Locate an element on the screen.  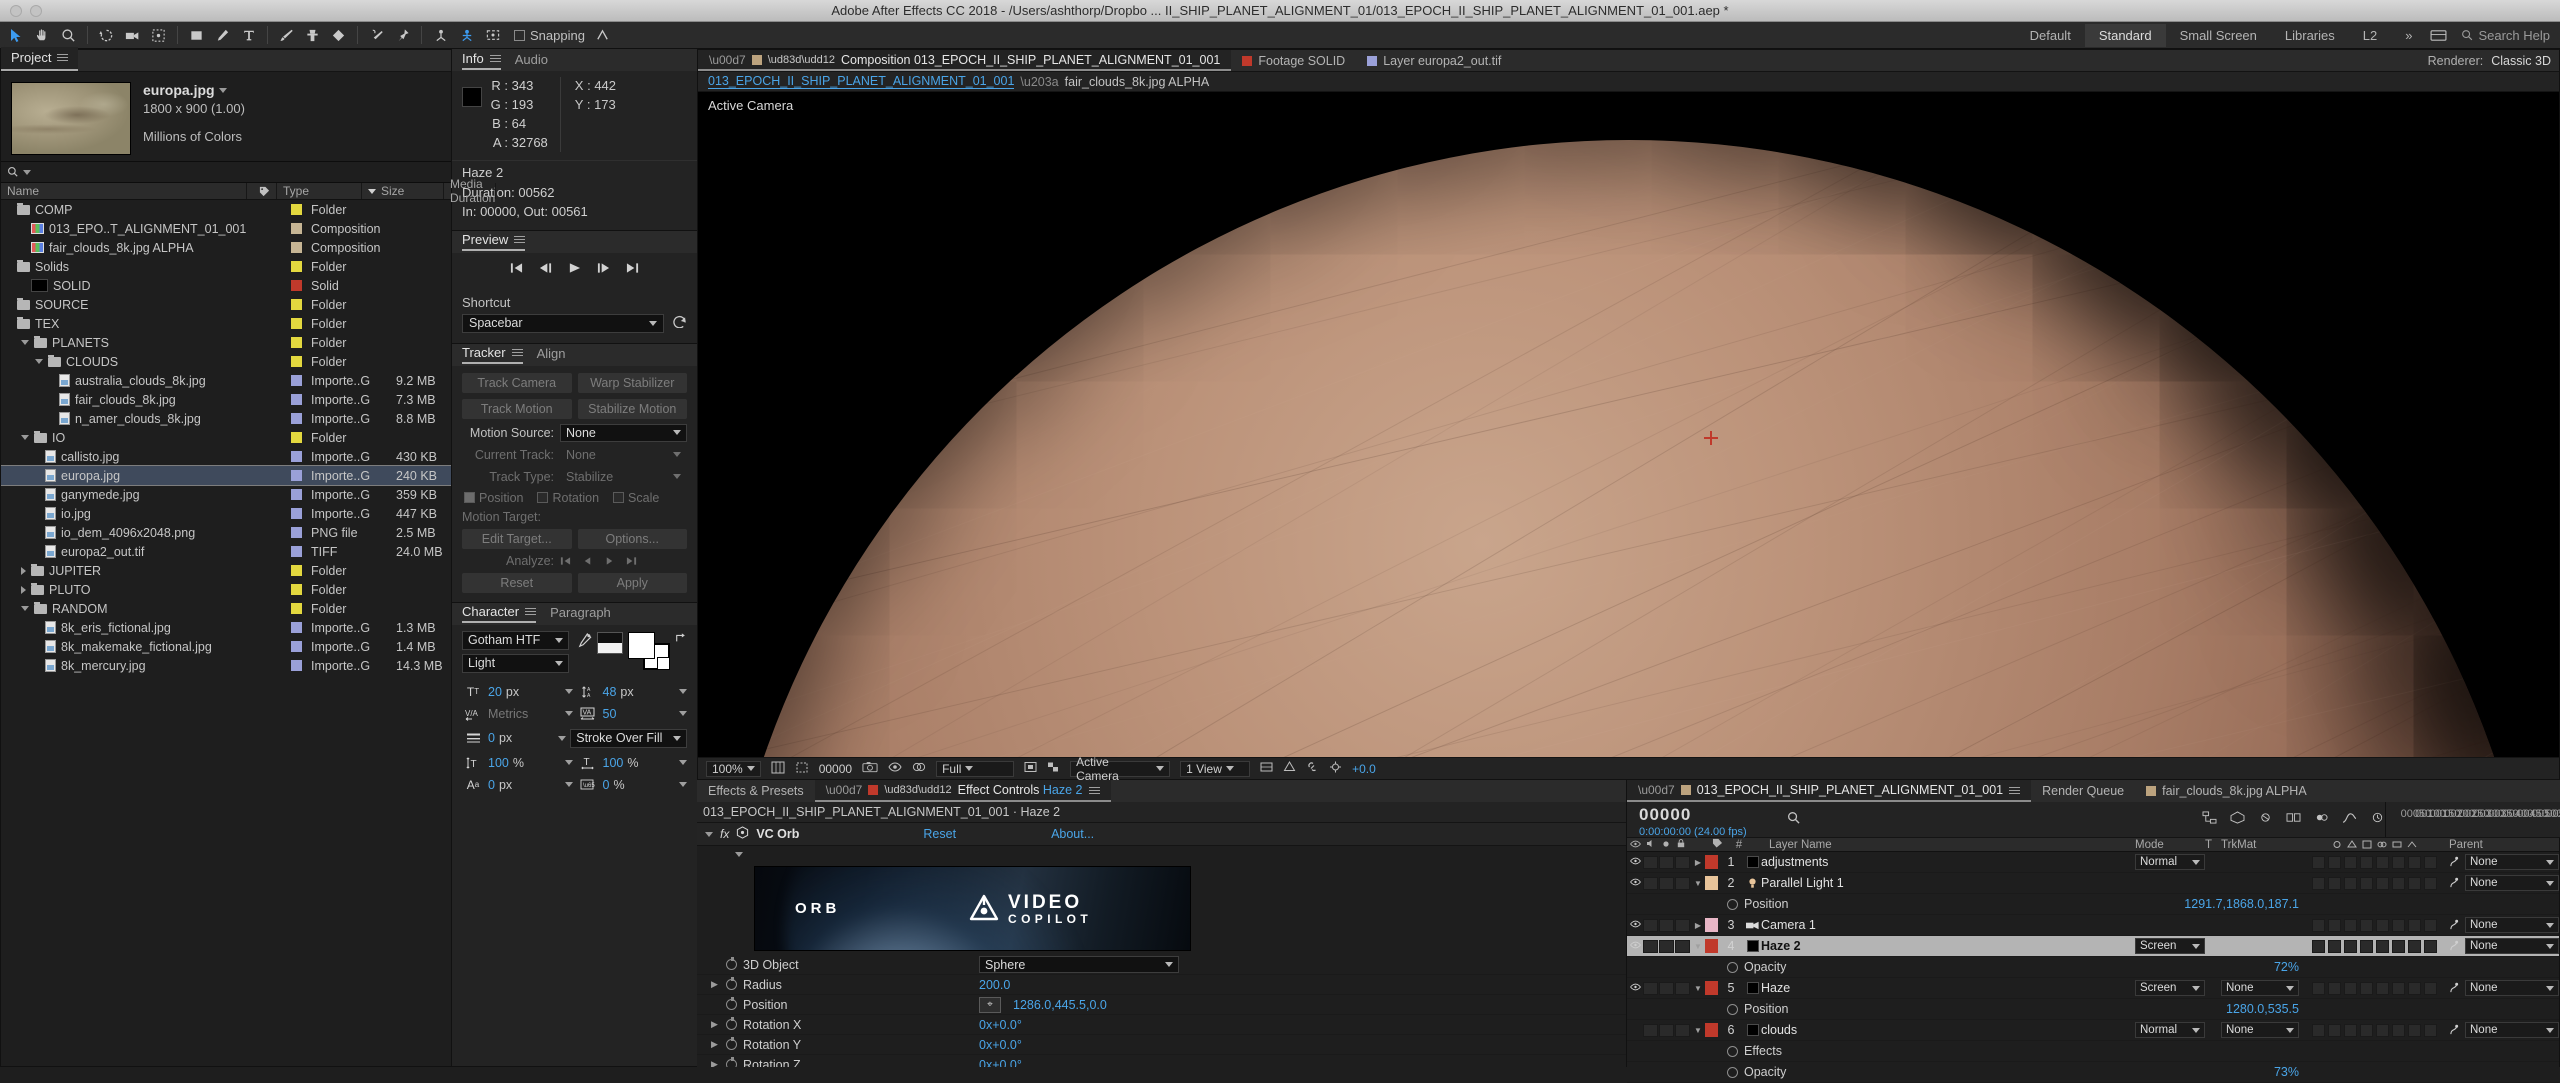
eyedropper-icon is located at coordinates (584, 642).